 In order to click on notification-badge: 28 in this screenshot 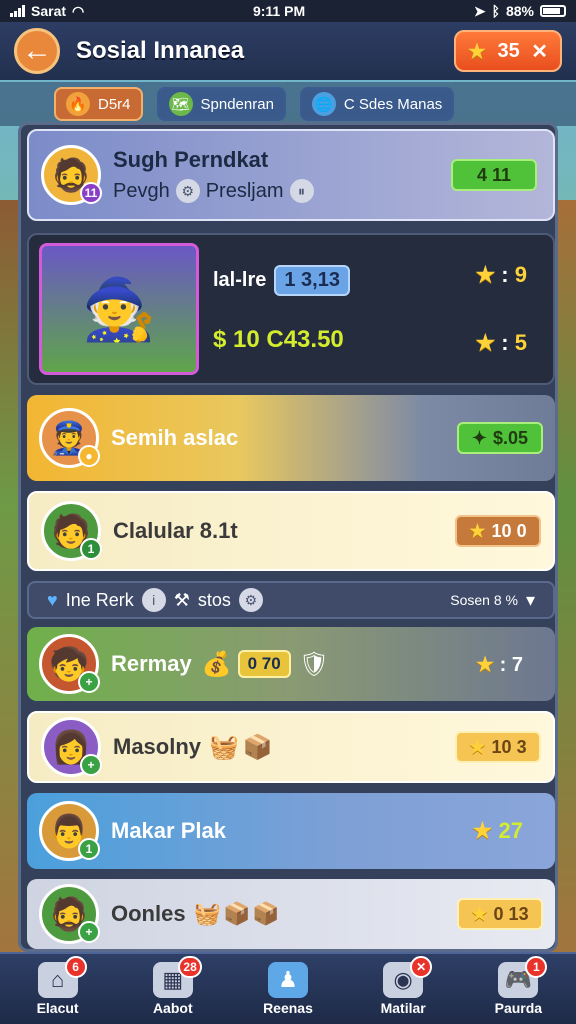, I will do `click(190, 967)`.